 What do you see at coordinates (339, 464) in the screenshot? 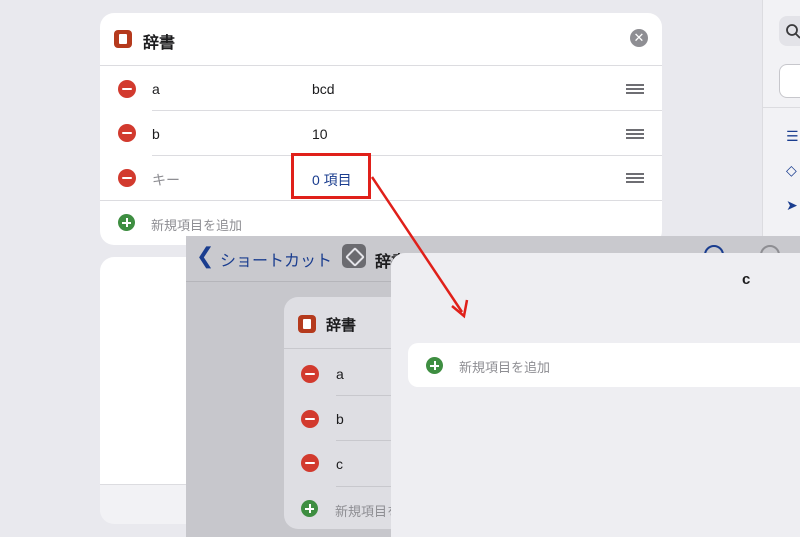
I see `inset-row-key: c` at bounding box center [339, 464].